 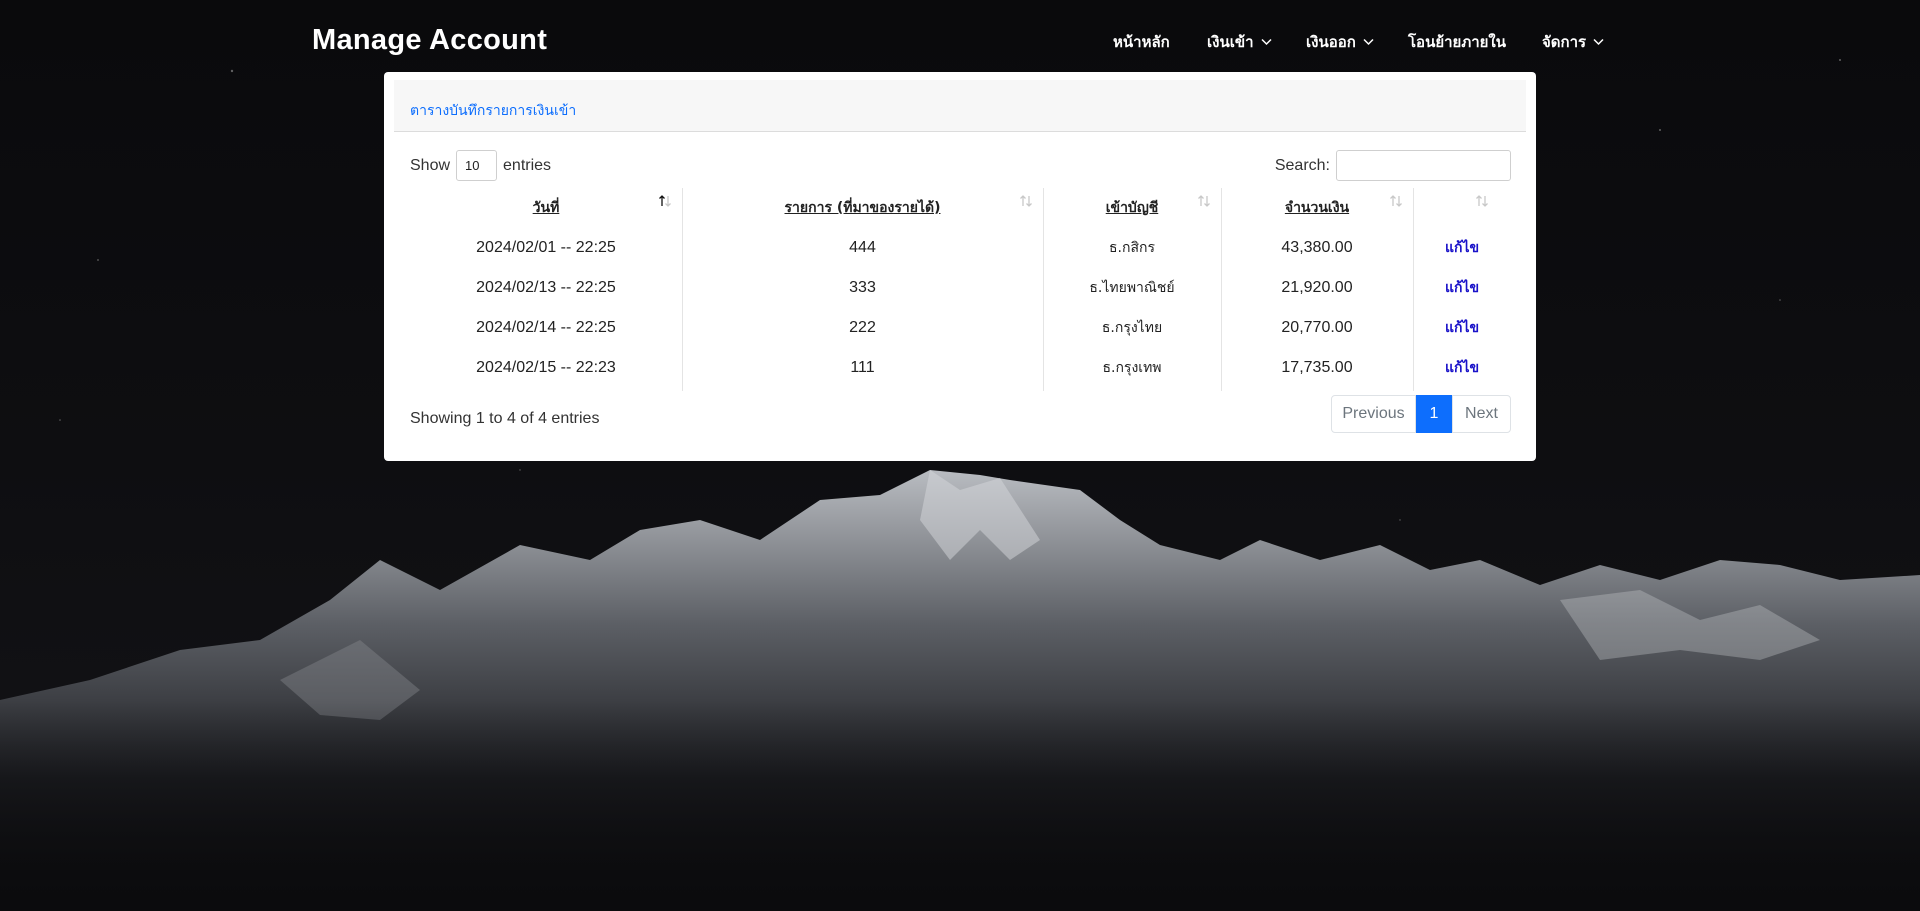 What do you see at coordinates (1230, 42) in the screenshot?
I see `nav-item-label: เงินเข้า` at bounding box center [1230, 42].